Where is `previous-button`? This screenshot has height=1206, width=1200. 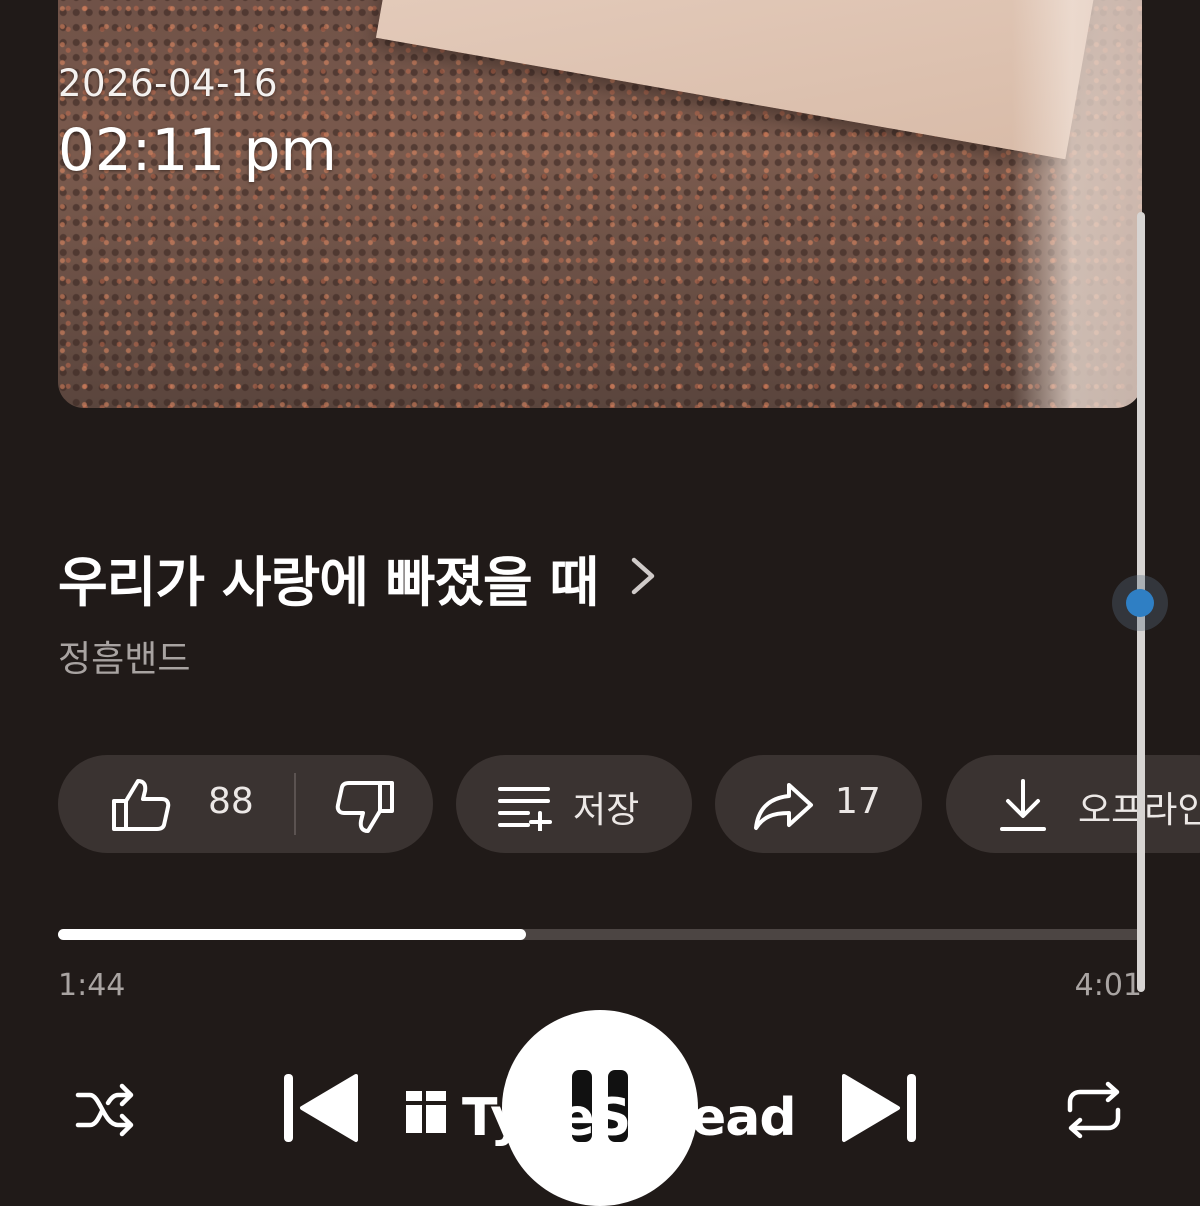
previous-button is located at coordinates (320, 1110).